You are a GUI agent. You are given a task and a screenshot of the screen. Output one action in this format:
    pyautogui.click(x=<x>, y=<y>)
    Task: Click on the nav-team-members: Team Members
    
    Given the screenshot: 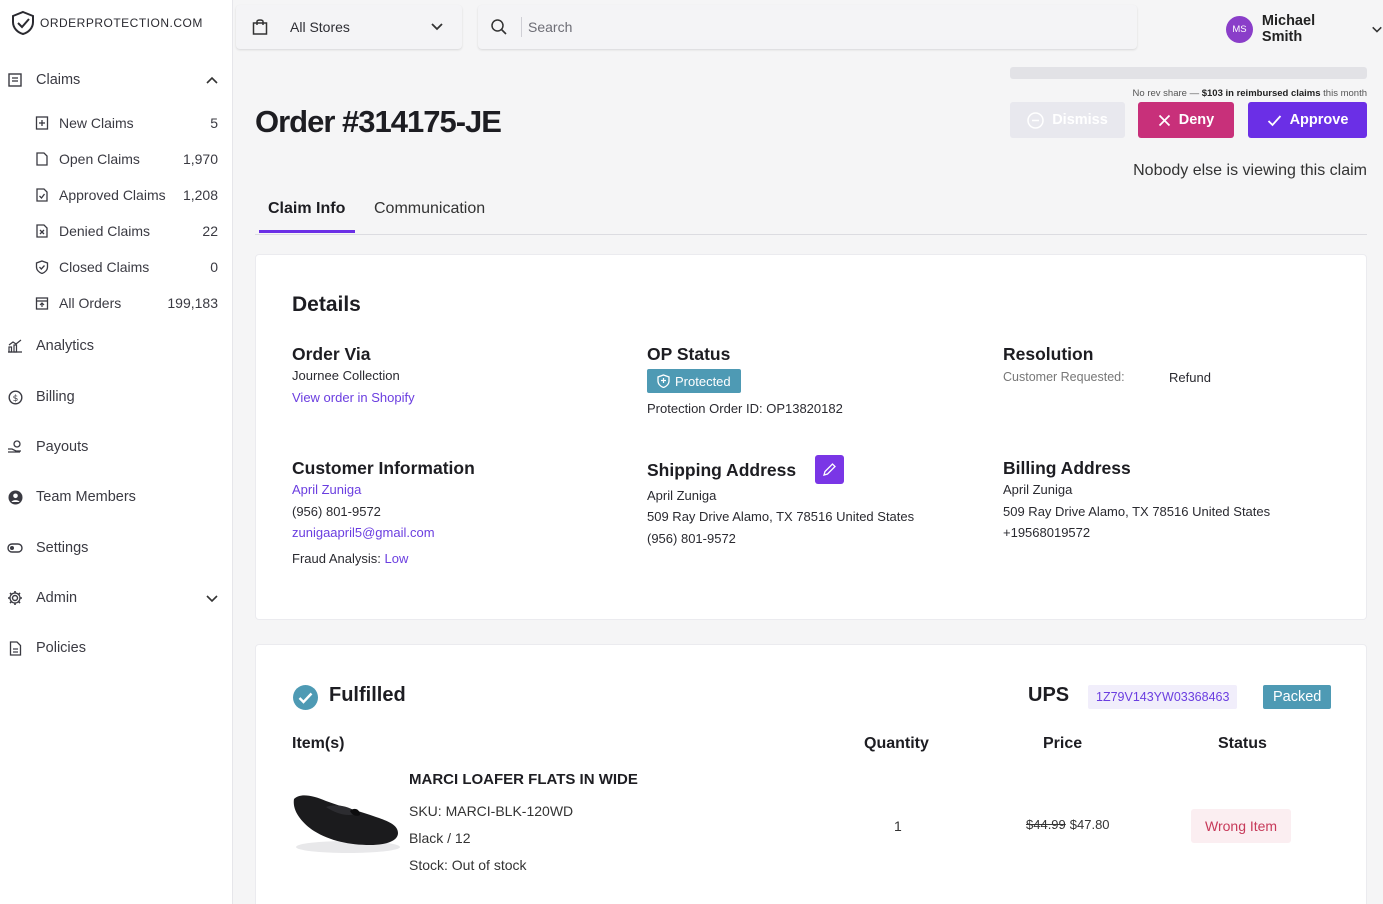 What is the action you would take?
    pyautogui.click(x=116, y=497)
    